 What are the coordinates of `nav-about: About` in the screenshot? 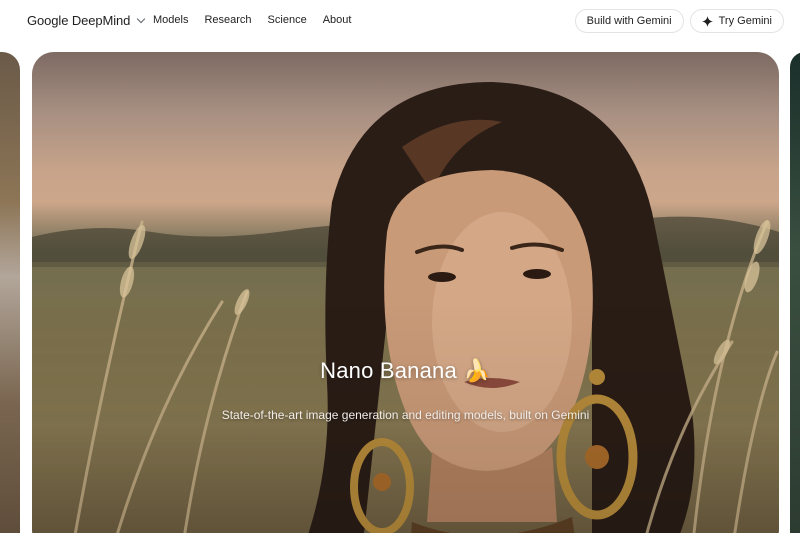 It's located at (337, 20).